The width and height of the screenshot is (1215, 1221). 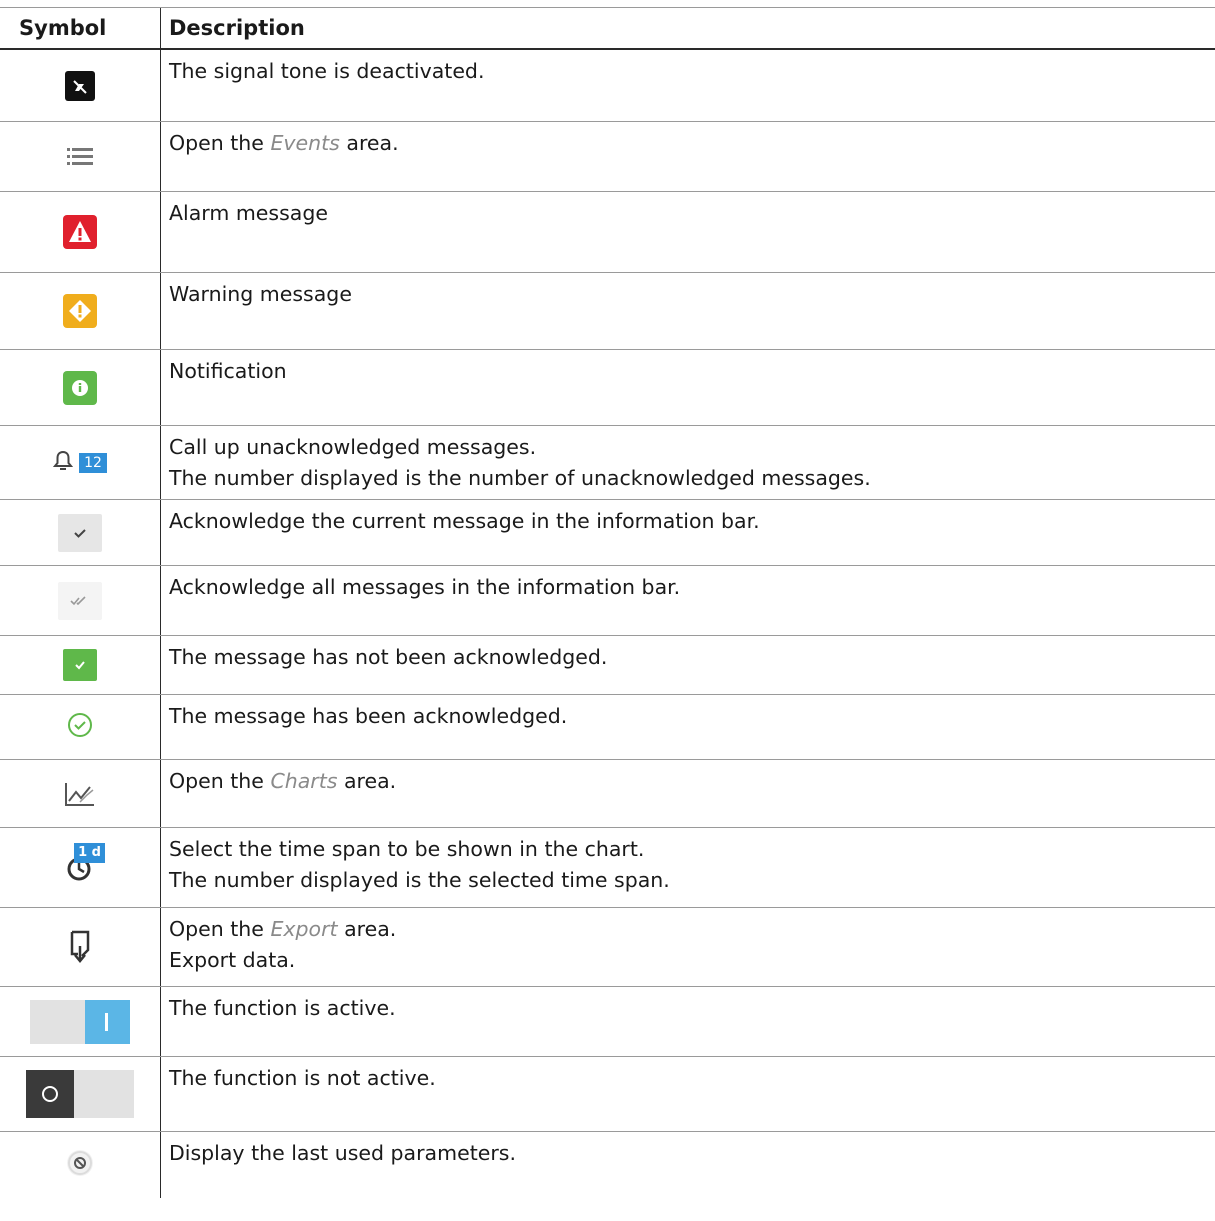 What do you see at coordinates (80, 665) in the screenshot?
I see `unacknowledged-check-icon` at bounding box center [80, 665].